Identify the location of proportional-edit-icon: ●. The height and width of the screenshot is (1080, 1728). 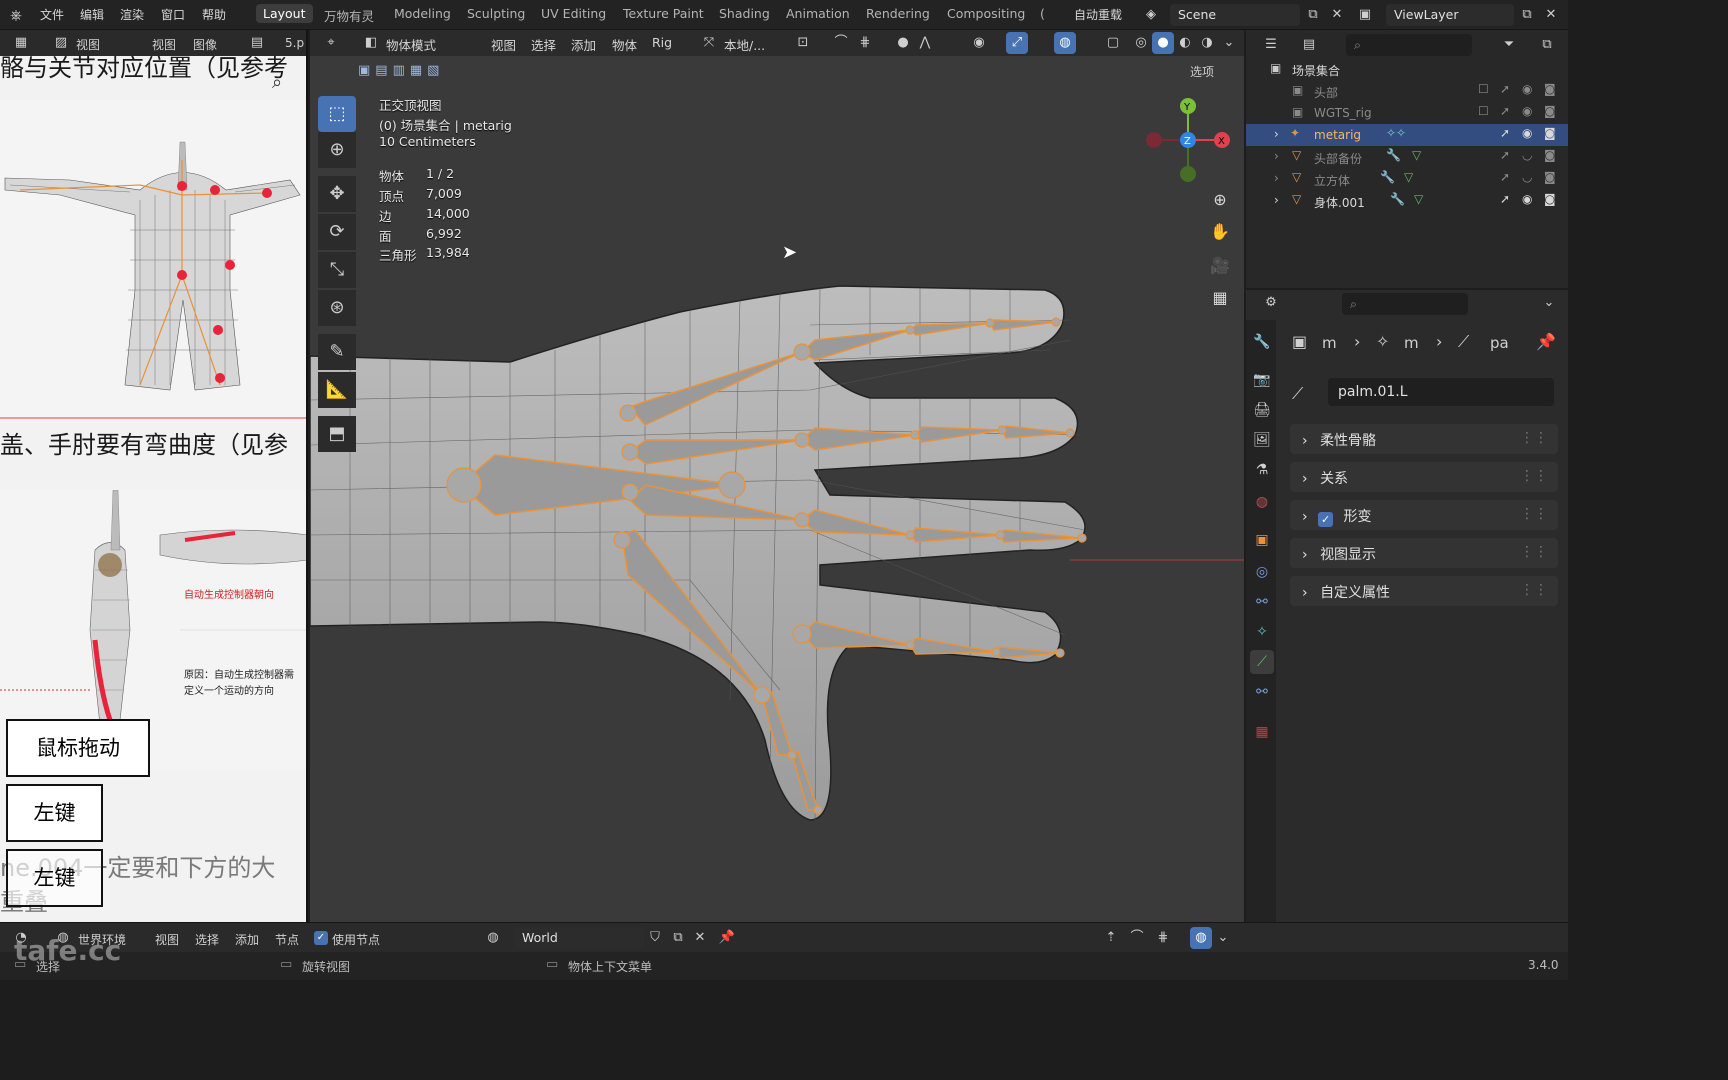
(903, 43).